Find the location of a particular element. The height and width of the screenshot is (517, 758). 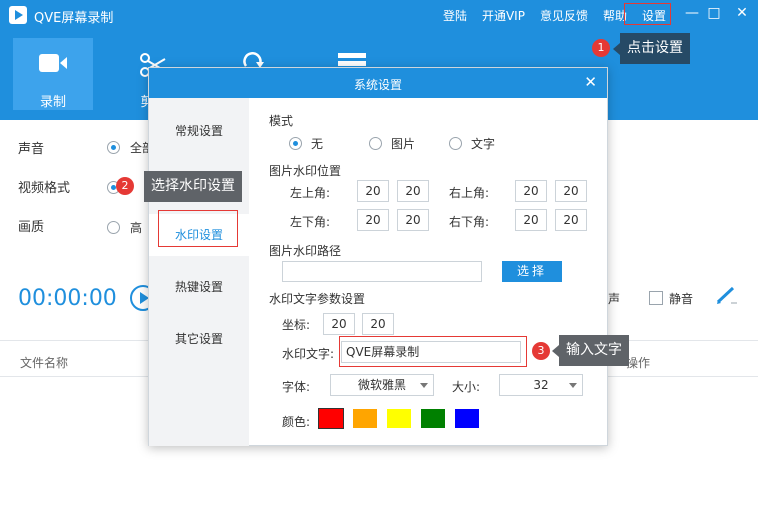

quality-high-radio is located at coordinates (113, 227).